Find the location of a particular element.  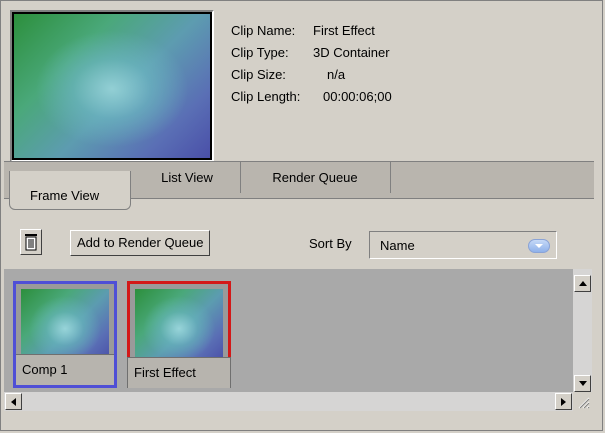

chevron-right-icon is located at coordinates (563, 401).